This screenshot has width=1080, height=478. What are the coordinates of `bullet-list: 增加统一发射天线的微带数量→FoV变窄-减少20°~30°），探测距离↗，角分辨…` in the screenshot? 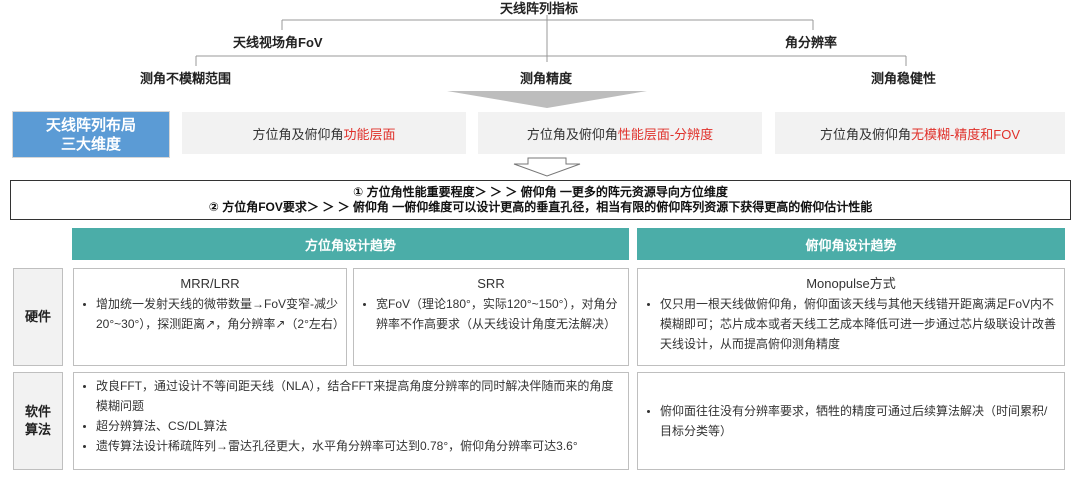 It's located at (210, 314).